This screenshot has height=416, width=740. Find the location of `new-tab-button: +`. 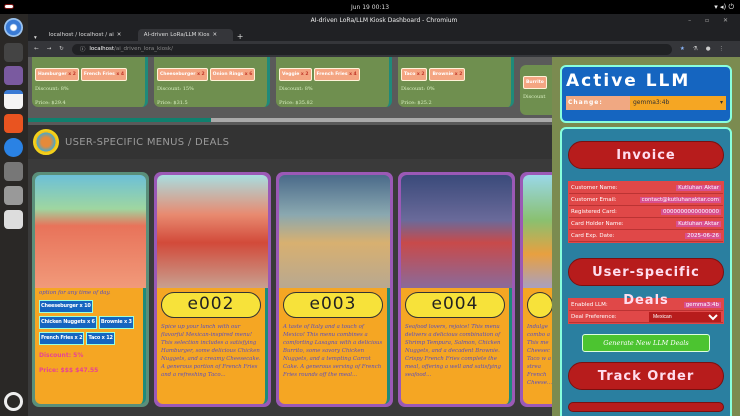

new-tab-button: + is located at coordinates (240, 36).